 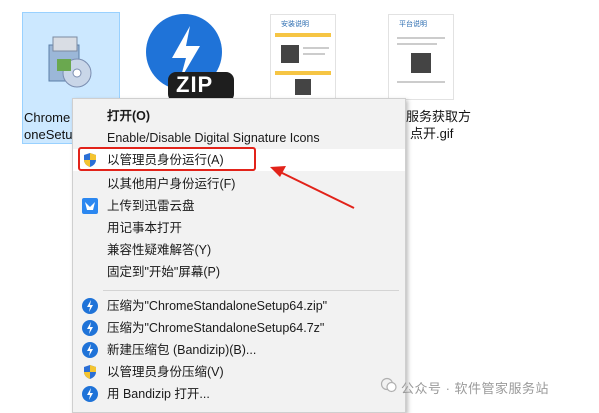 What do you see at coordinates (388, 385) in the screenshot?
I see `wechat-icon` at bounding box center [388, 385].